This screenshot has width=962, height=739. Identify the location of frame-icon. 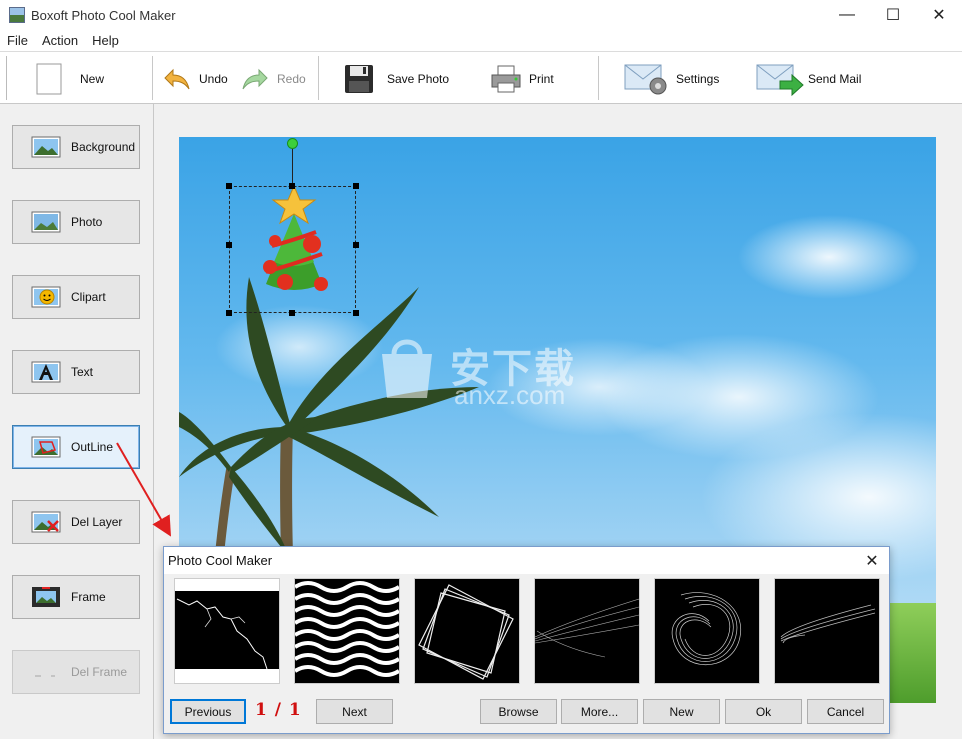
(46, 597).